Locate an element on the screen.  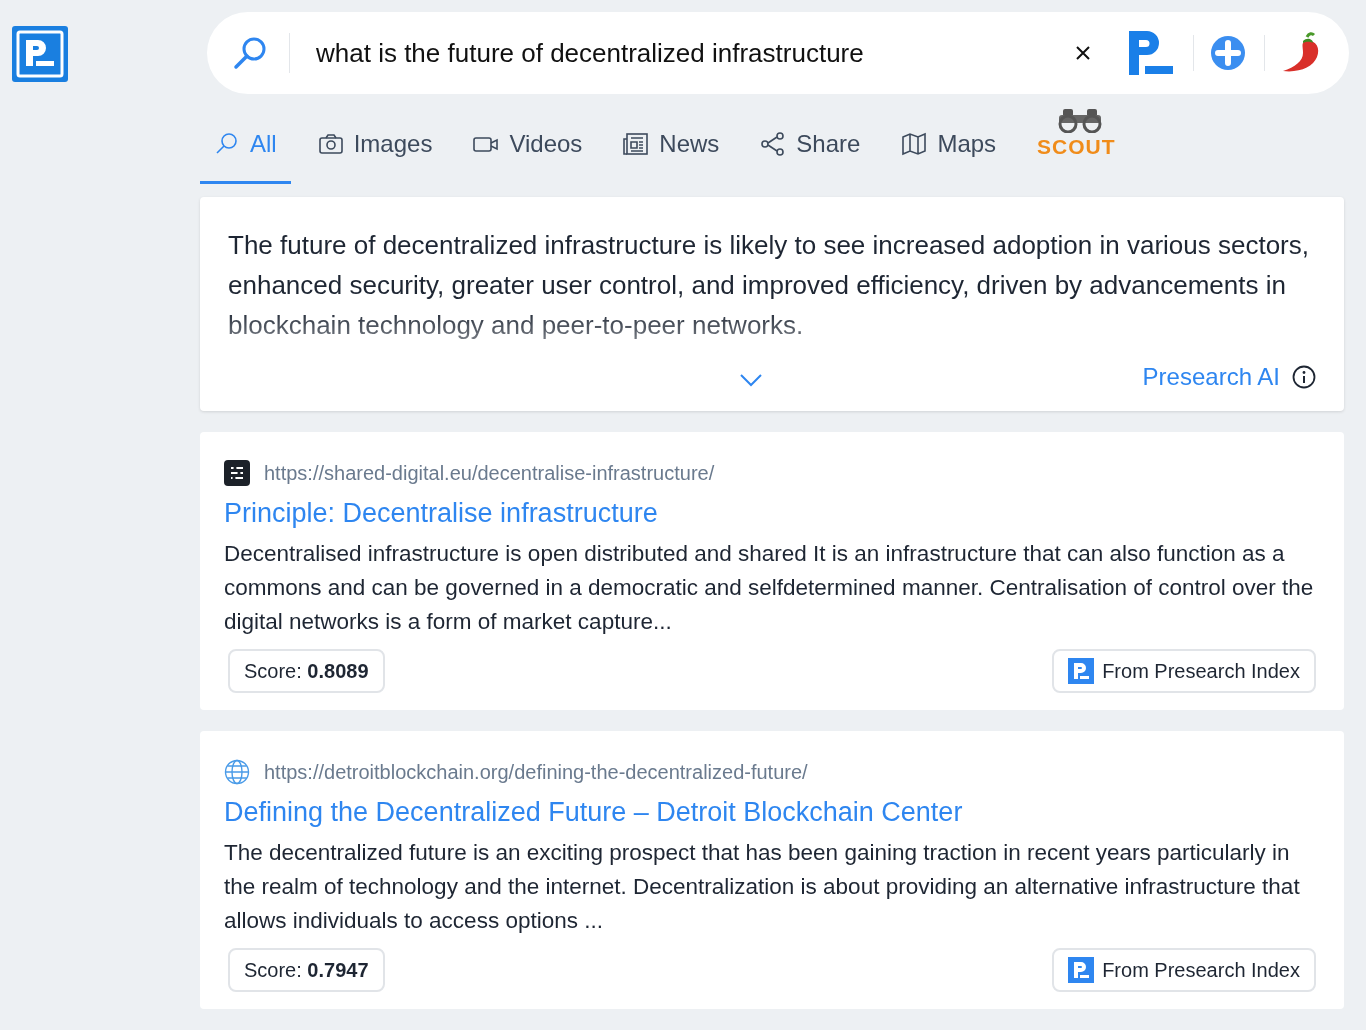
share-icon is located at coordinates (773, 143).